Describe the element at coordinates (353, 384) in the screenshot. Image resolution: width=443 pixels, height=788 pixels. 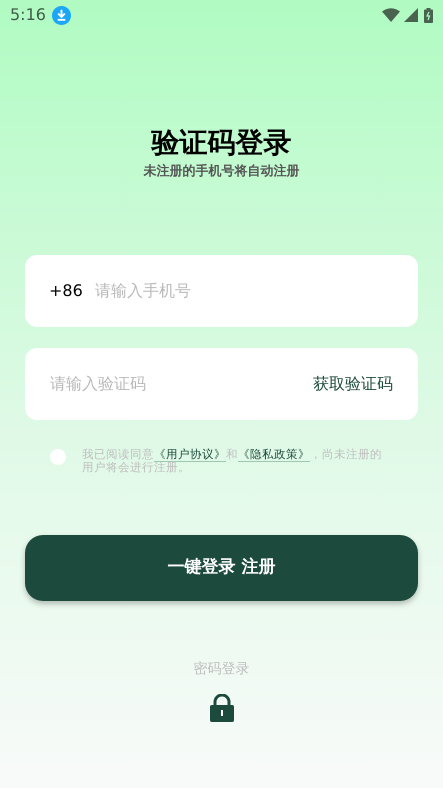
I see `get-code-button: 获取验证码` at that location.